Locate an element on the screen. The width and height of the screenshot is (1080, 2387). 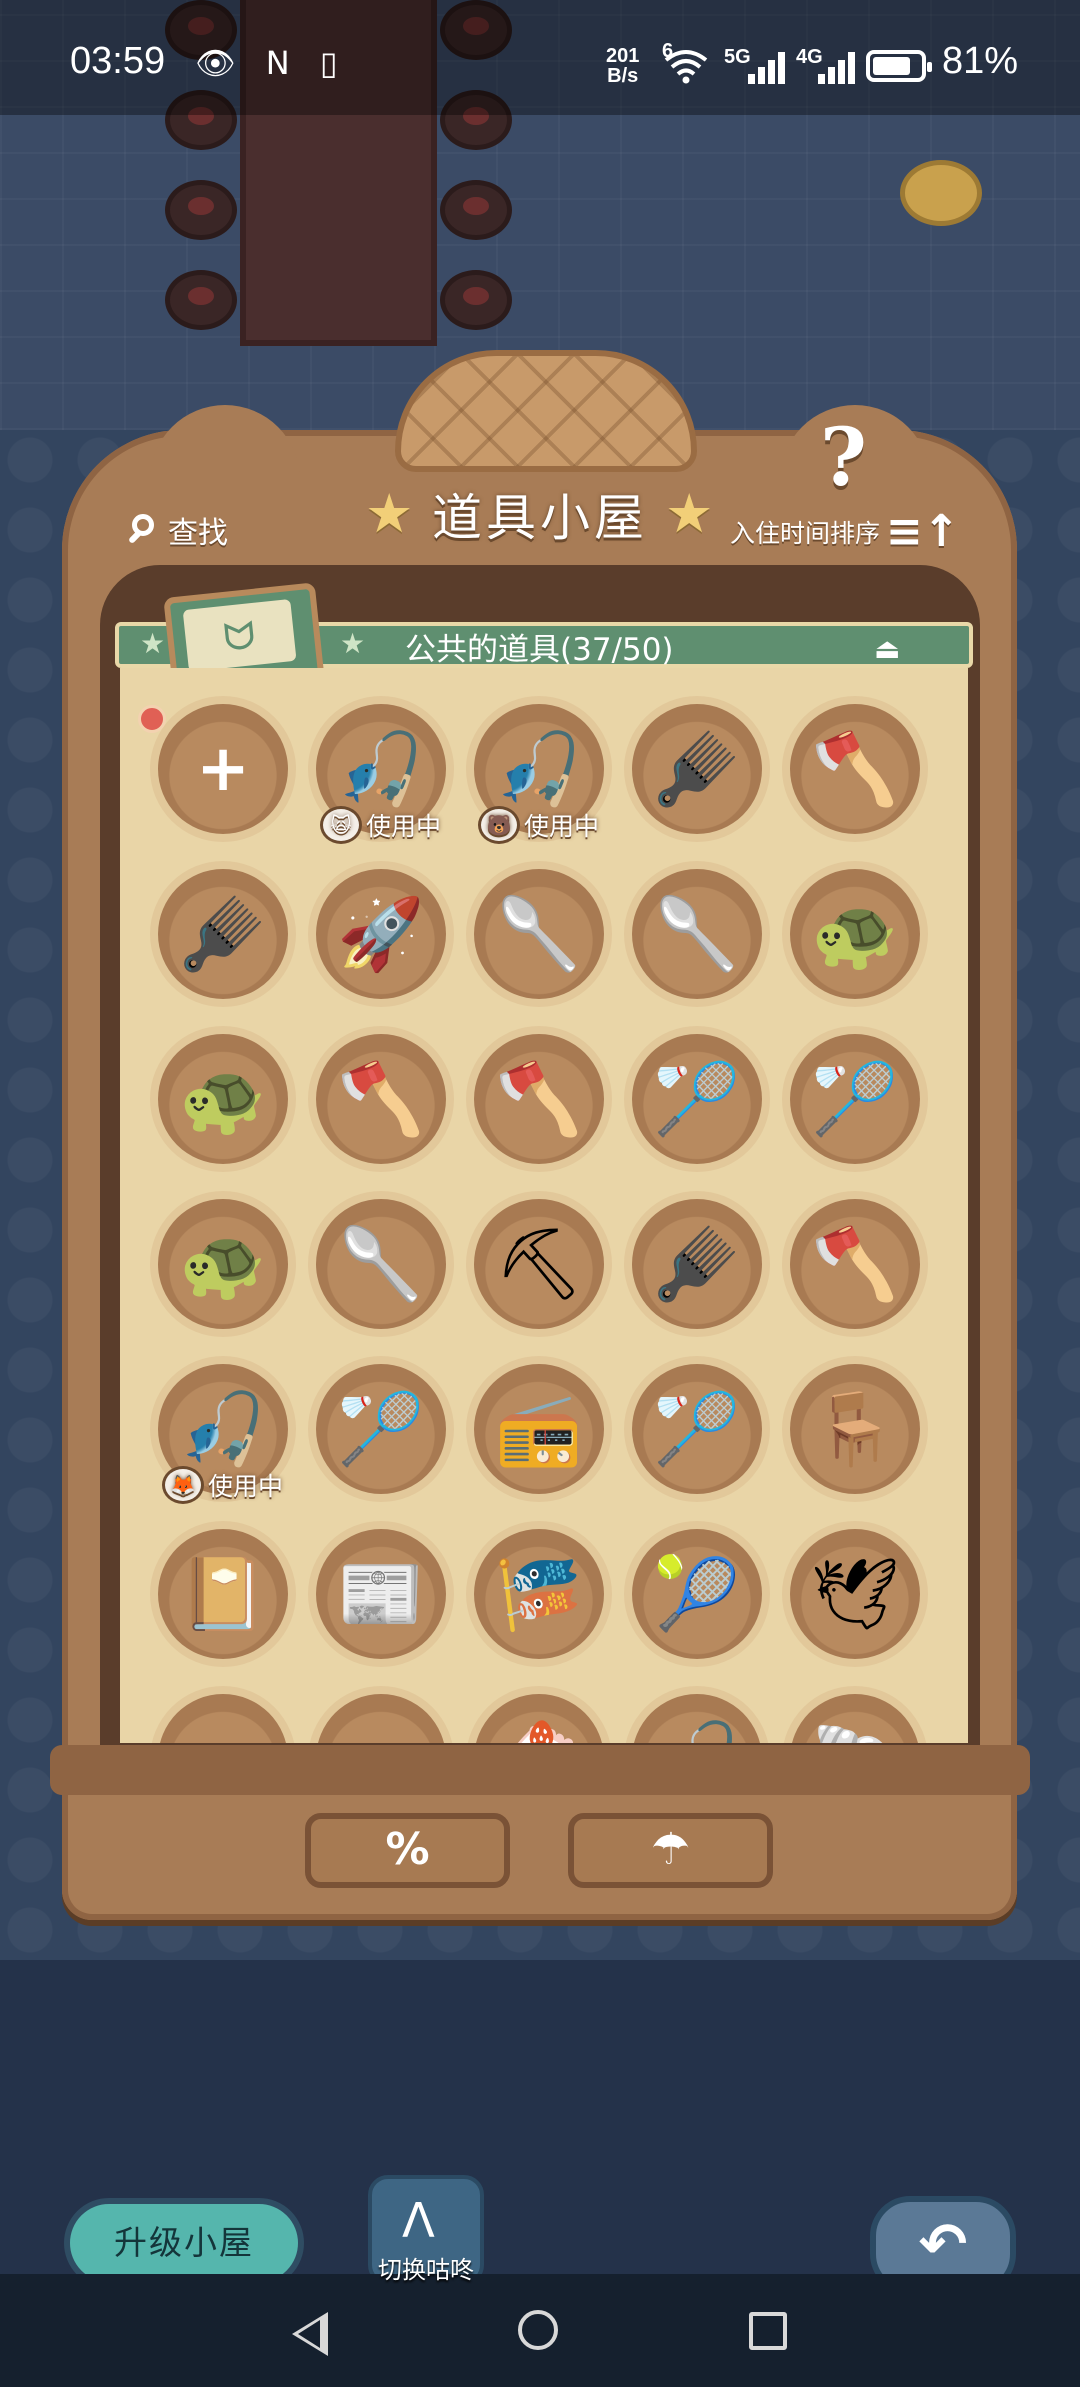
cotton-candy-icon: ☁ is located at coordinates (223, 1733).